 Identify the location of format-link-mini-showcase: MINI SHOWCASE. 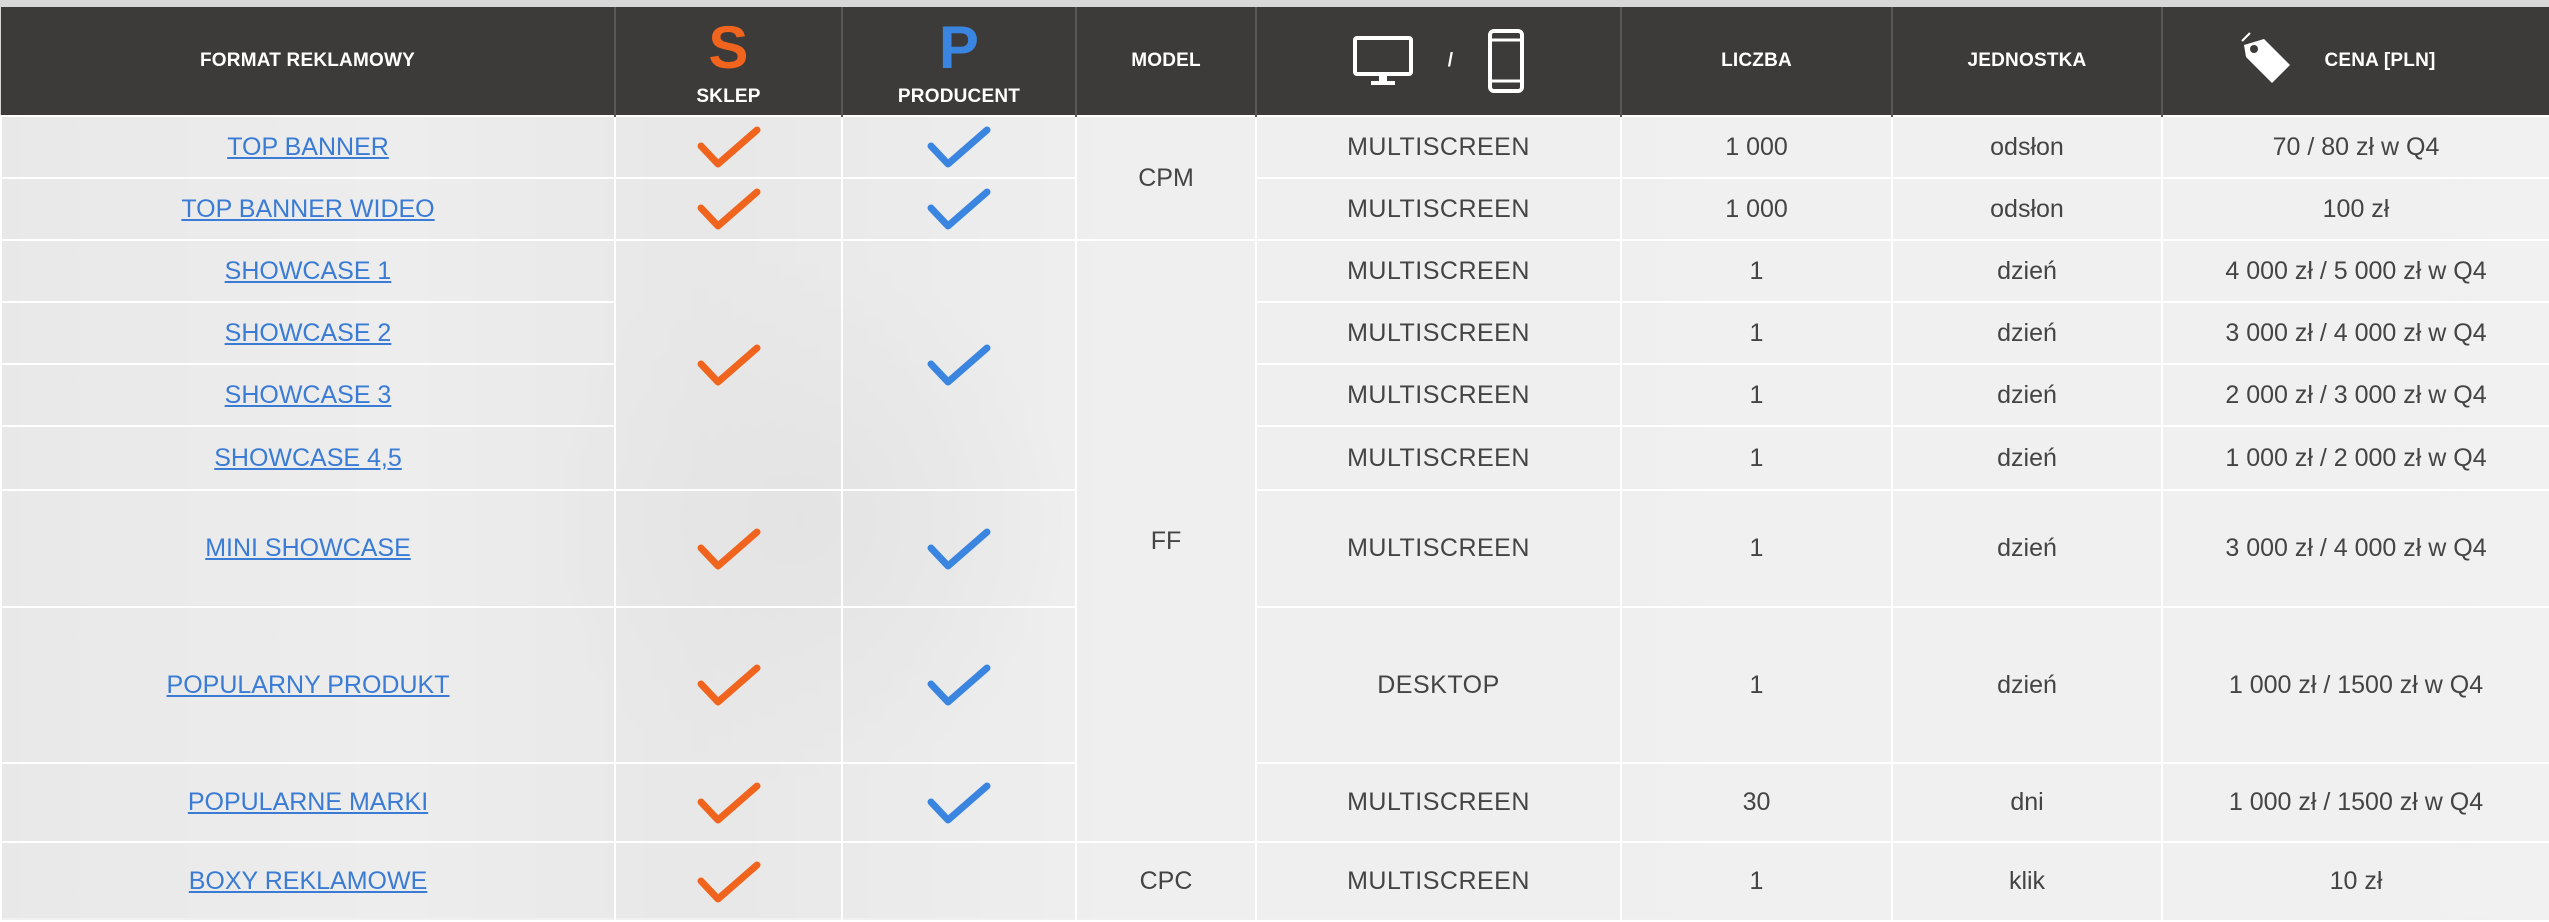
(308, 548).